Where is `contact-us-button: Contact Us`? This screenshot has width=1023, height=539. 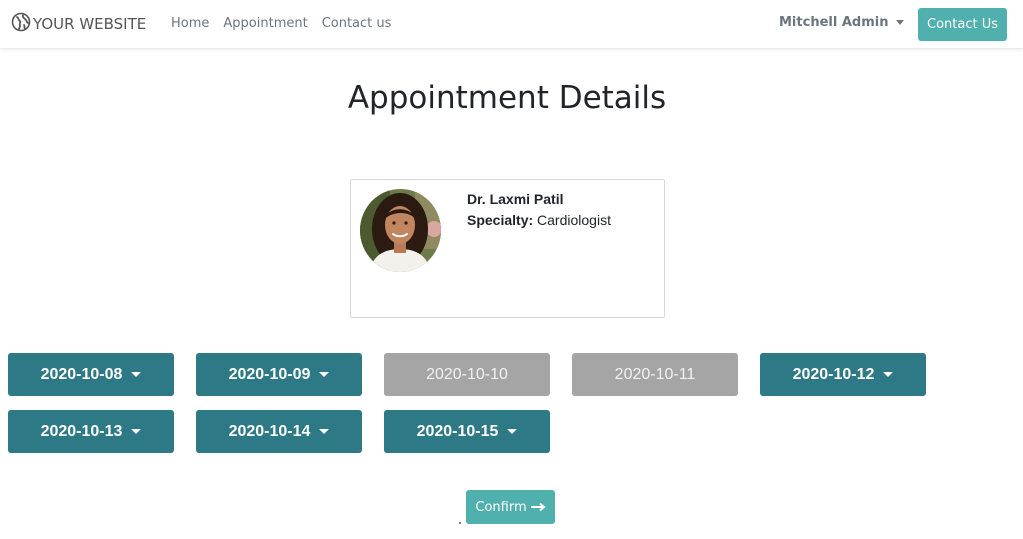
contact-us-button: Contact Us is located at coordinates (962, 24).